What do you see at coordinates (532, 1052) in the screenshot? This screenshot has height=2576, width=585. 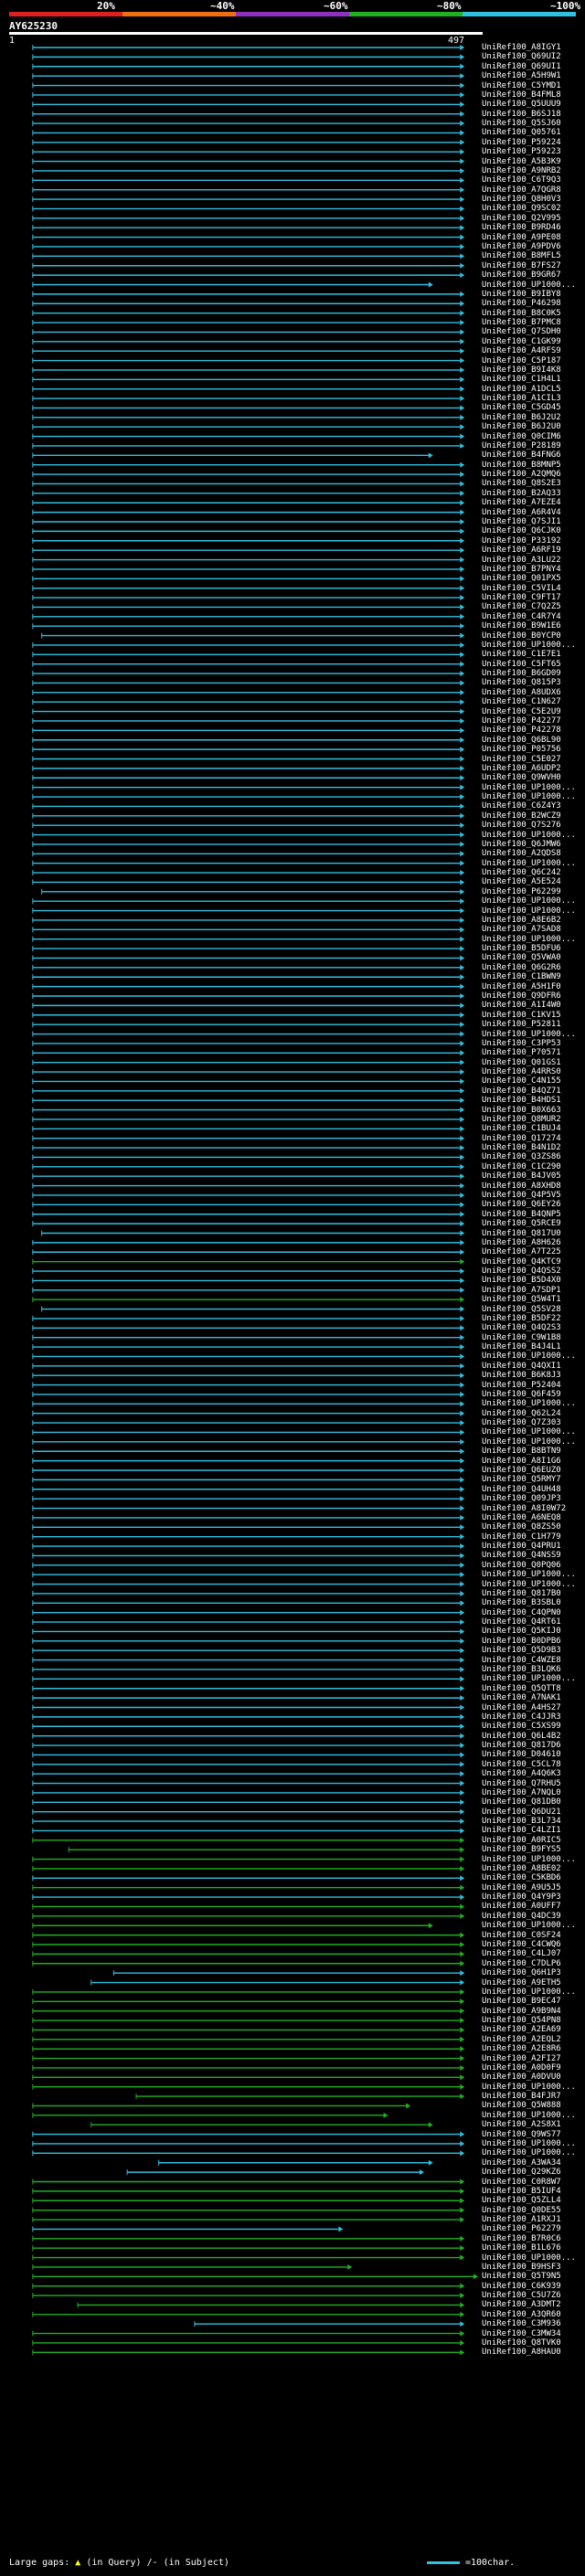 I see `hit-label: UniRef100_P70571` at bounding box center [532, 1052].